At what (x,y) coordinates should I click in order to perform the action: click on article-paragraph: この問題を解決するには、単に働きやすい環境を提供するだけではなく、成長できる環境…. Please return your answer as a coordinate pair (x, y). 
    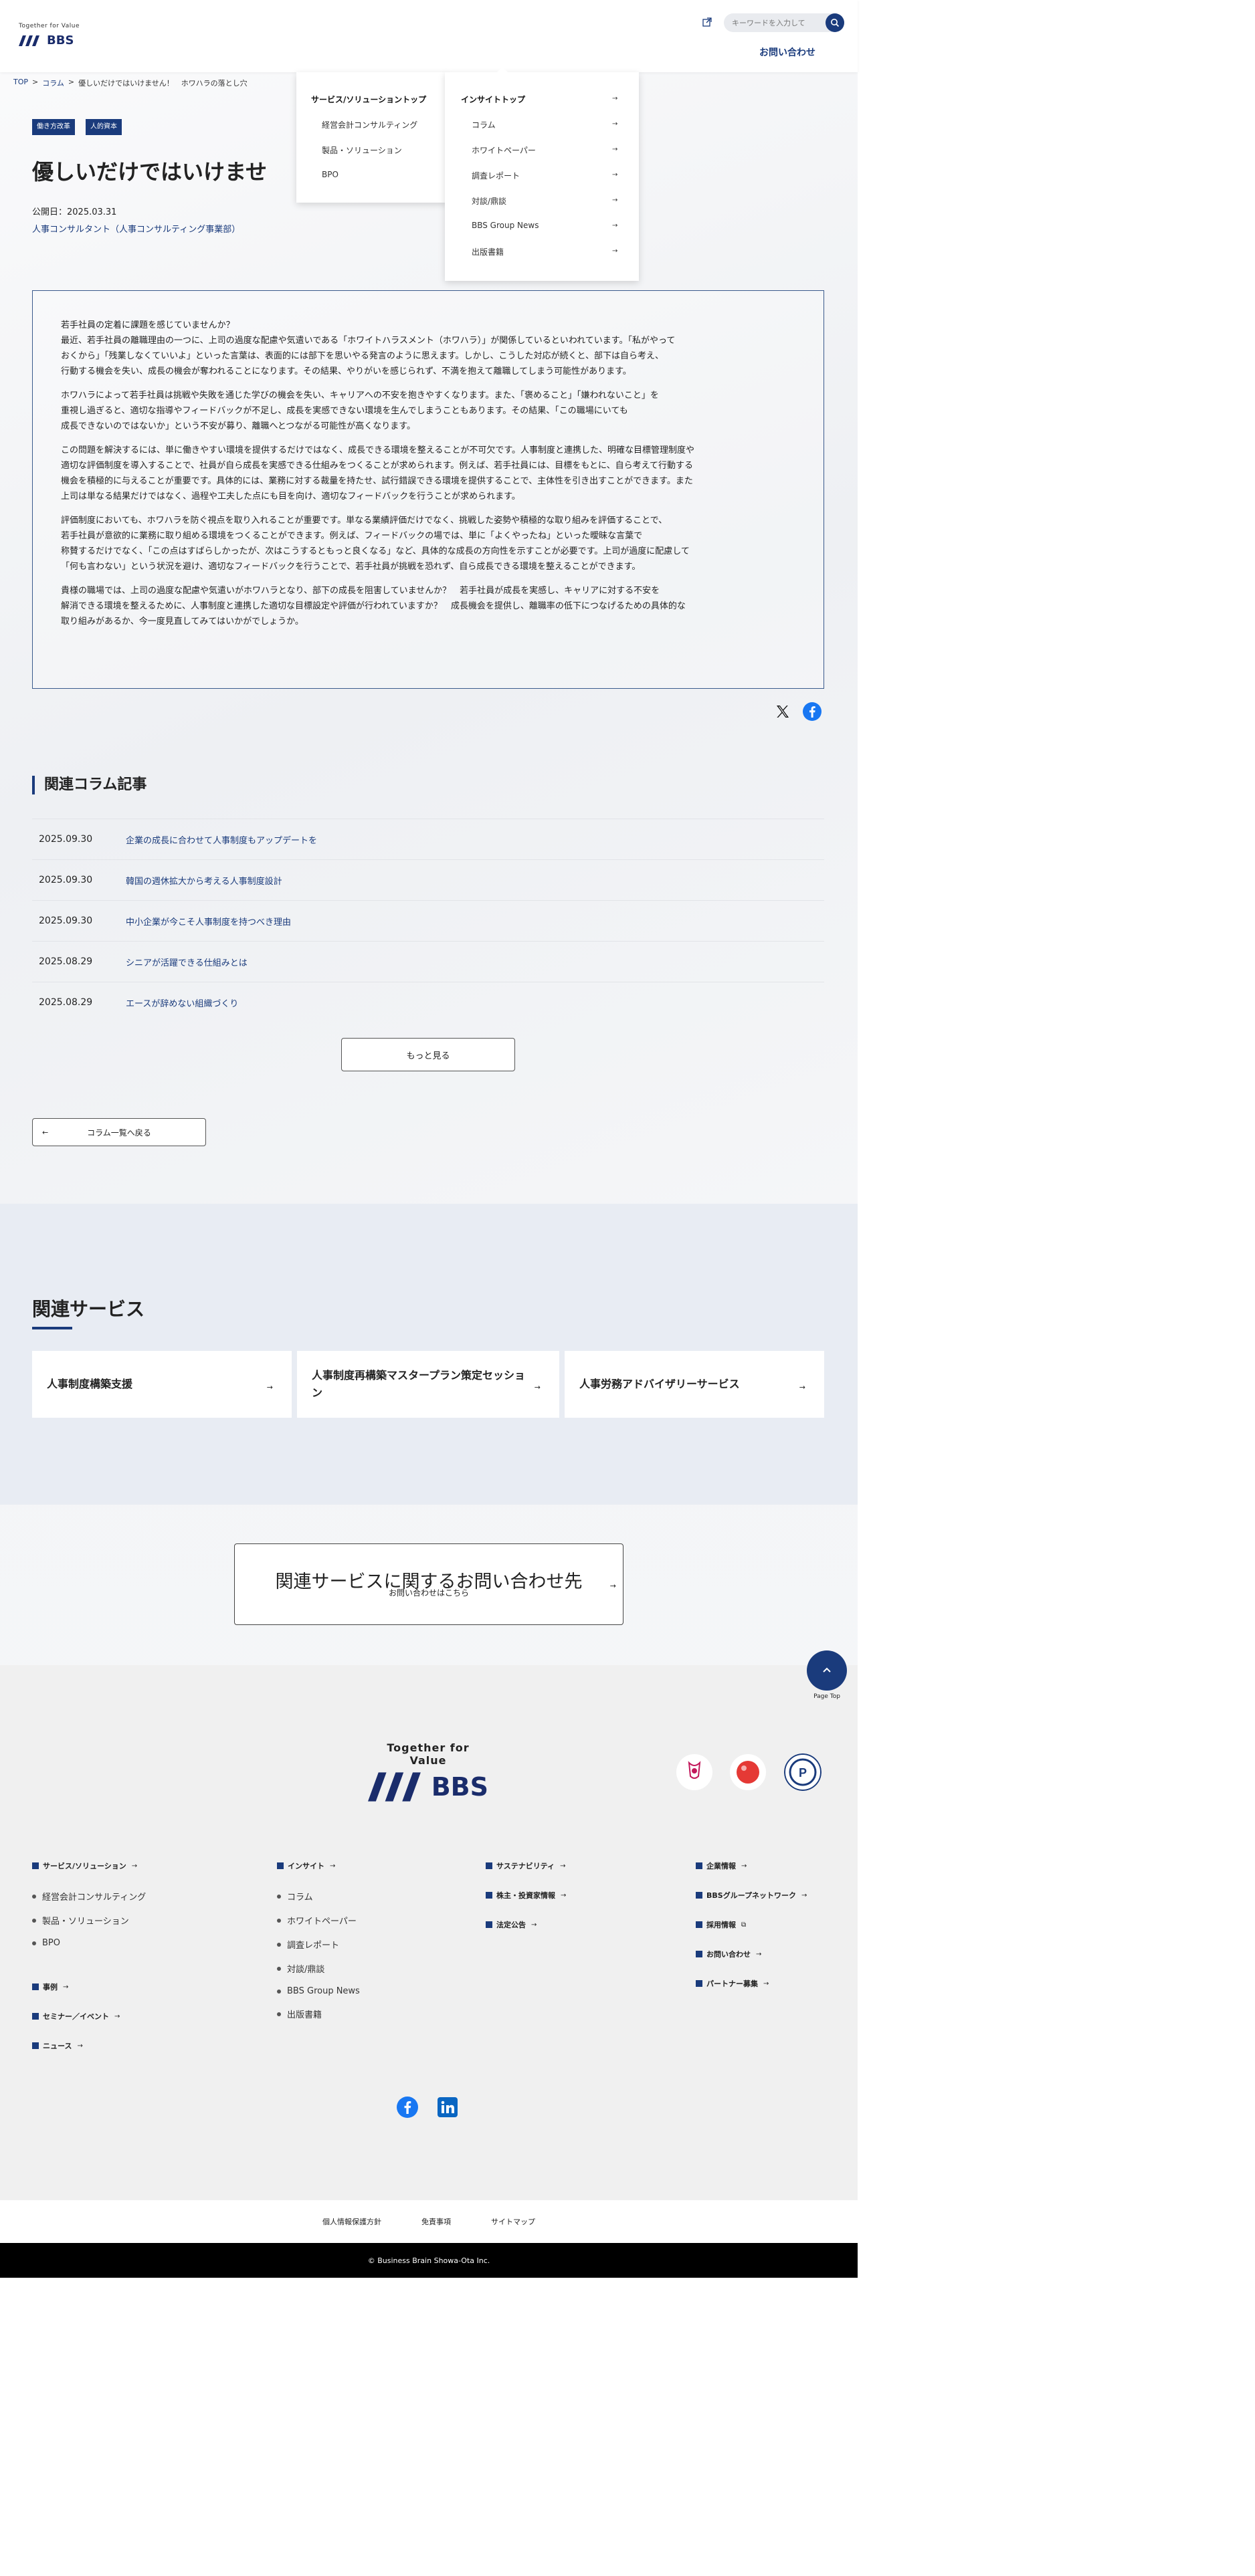
    Looking at the image, I should click on (378, 474).